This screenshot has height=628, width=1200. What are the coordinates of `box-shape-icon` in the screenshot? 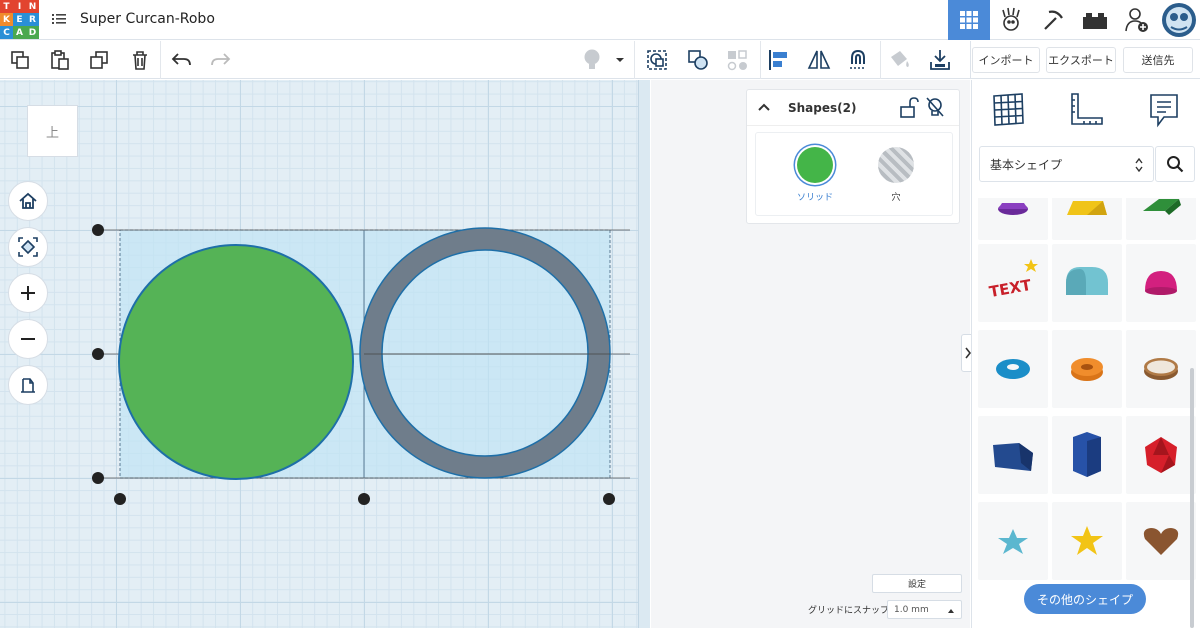 It's located at (1013, 457).